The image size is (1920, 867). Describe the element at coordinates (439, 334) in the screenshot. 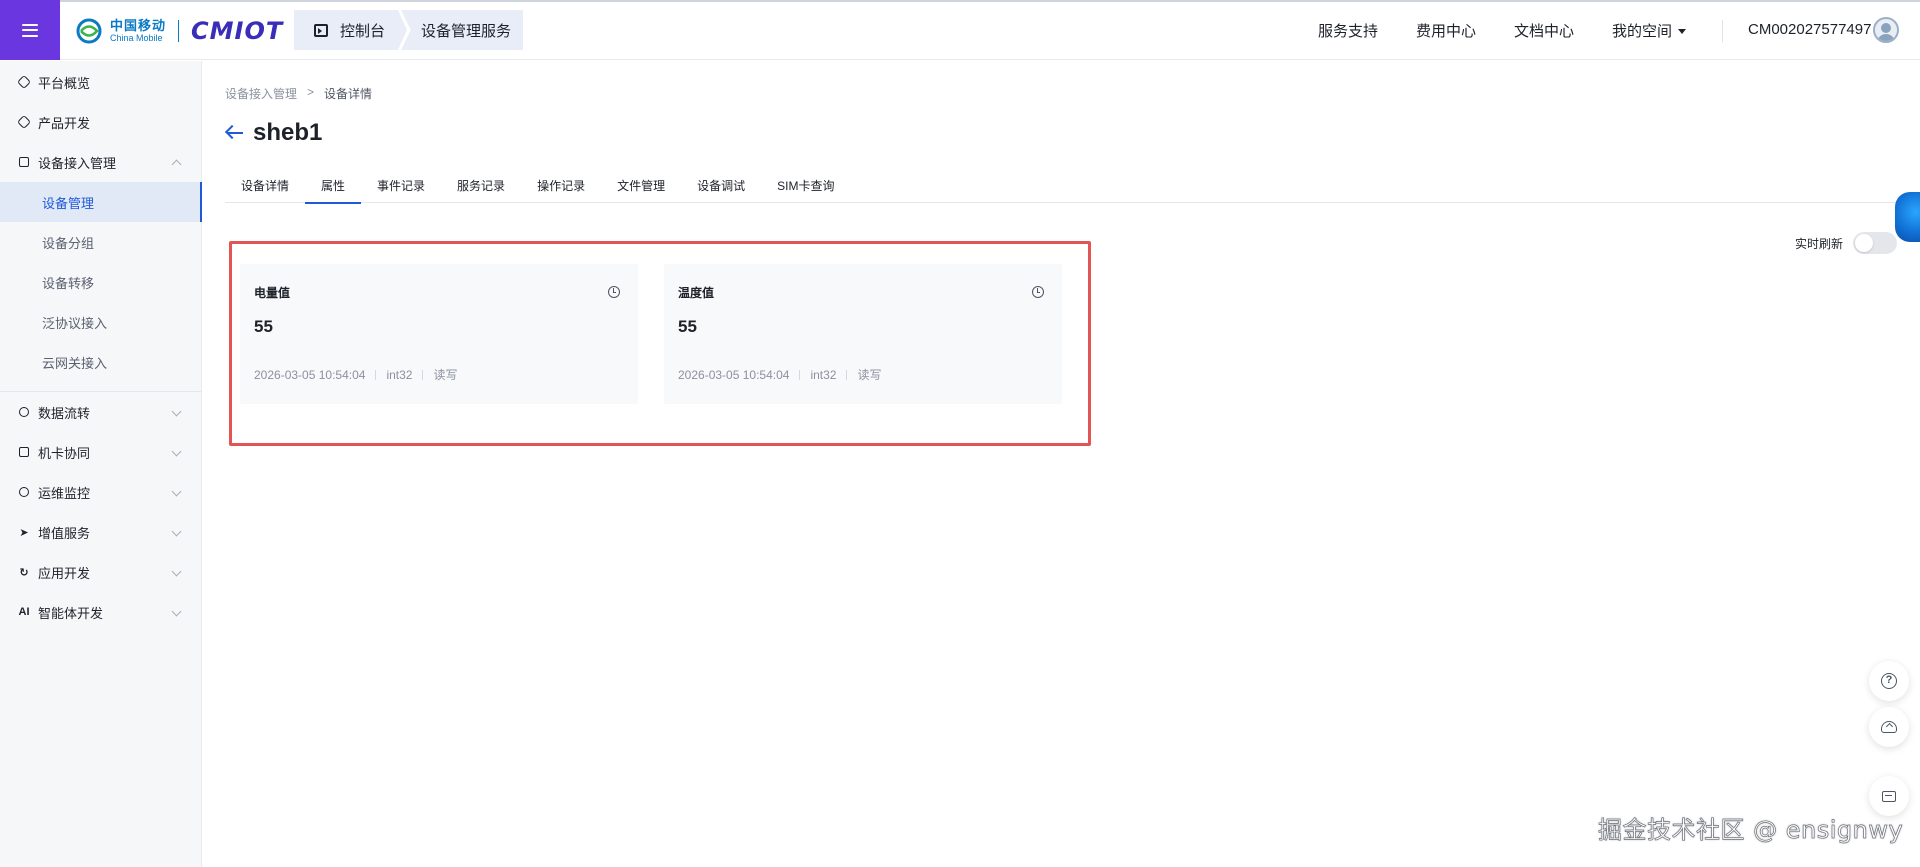

I see `property-card: 电量值 55 2026-03-05 10:54:04 int32 读写` at that location.